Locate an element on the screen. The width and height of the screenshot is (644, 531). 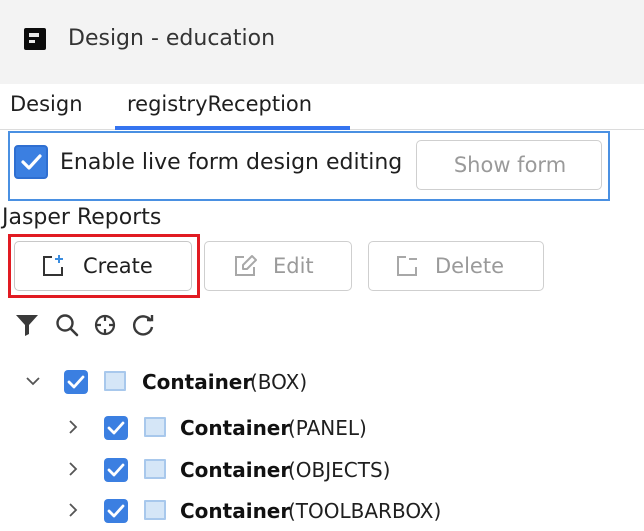
tree-row: Container (TOOLBARBOX) is located at coordinates (315, 511).